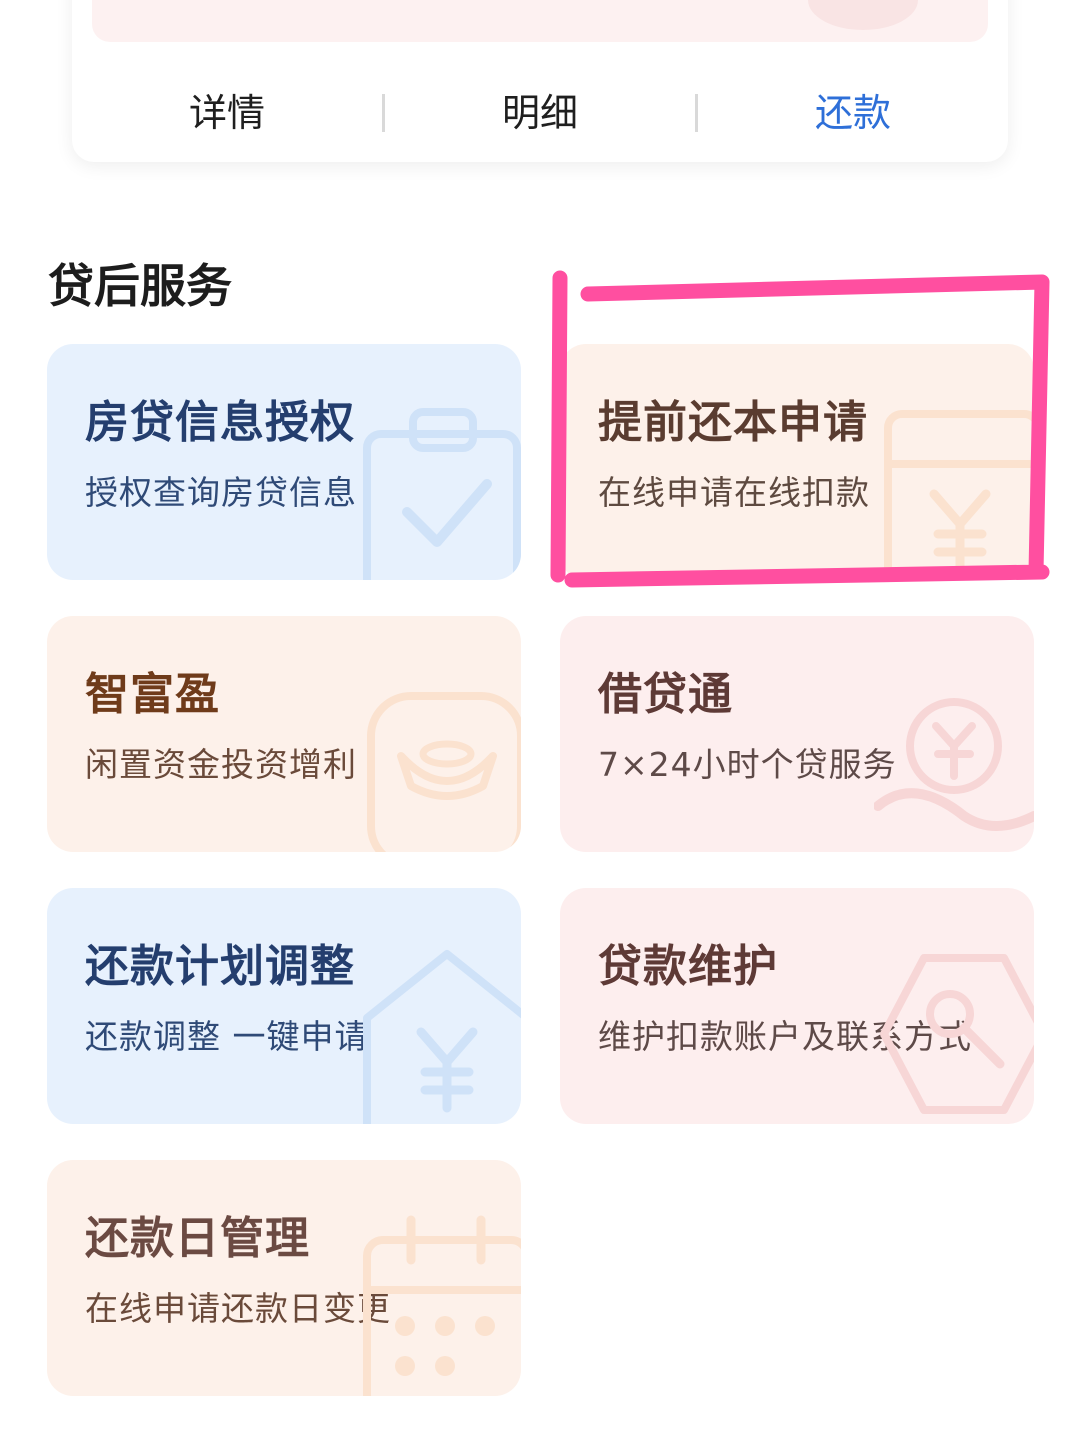  Describe the element at coordinates (140, 286) in the screenshot. I see `section-title: 贷后服务` at that location.